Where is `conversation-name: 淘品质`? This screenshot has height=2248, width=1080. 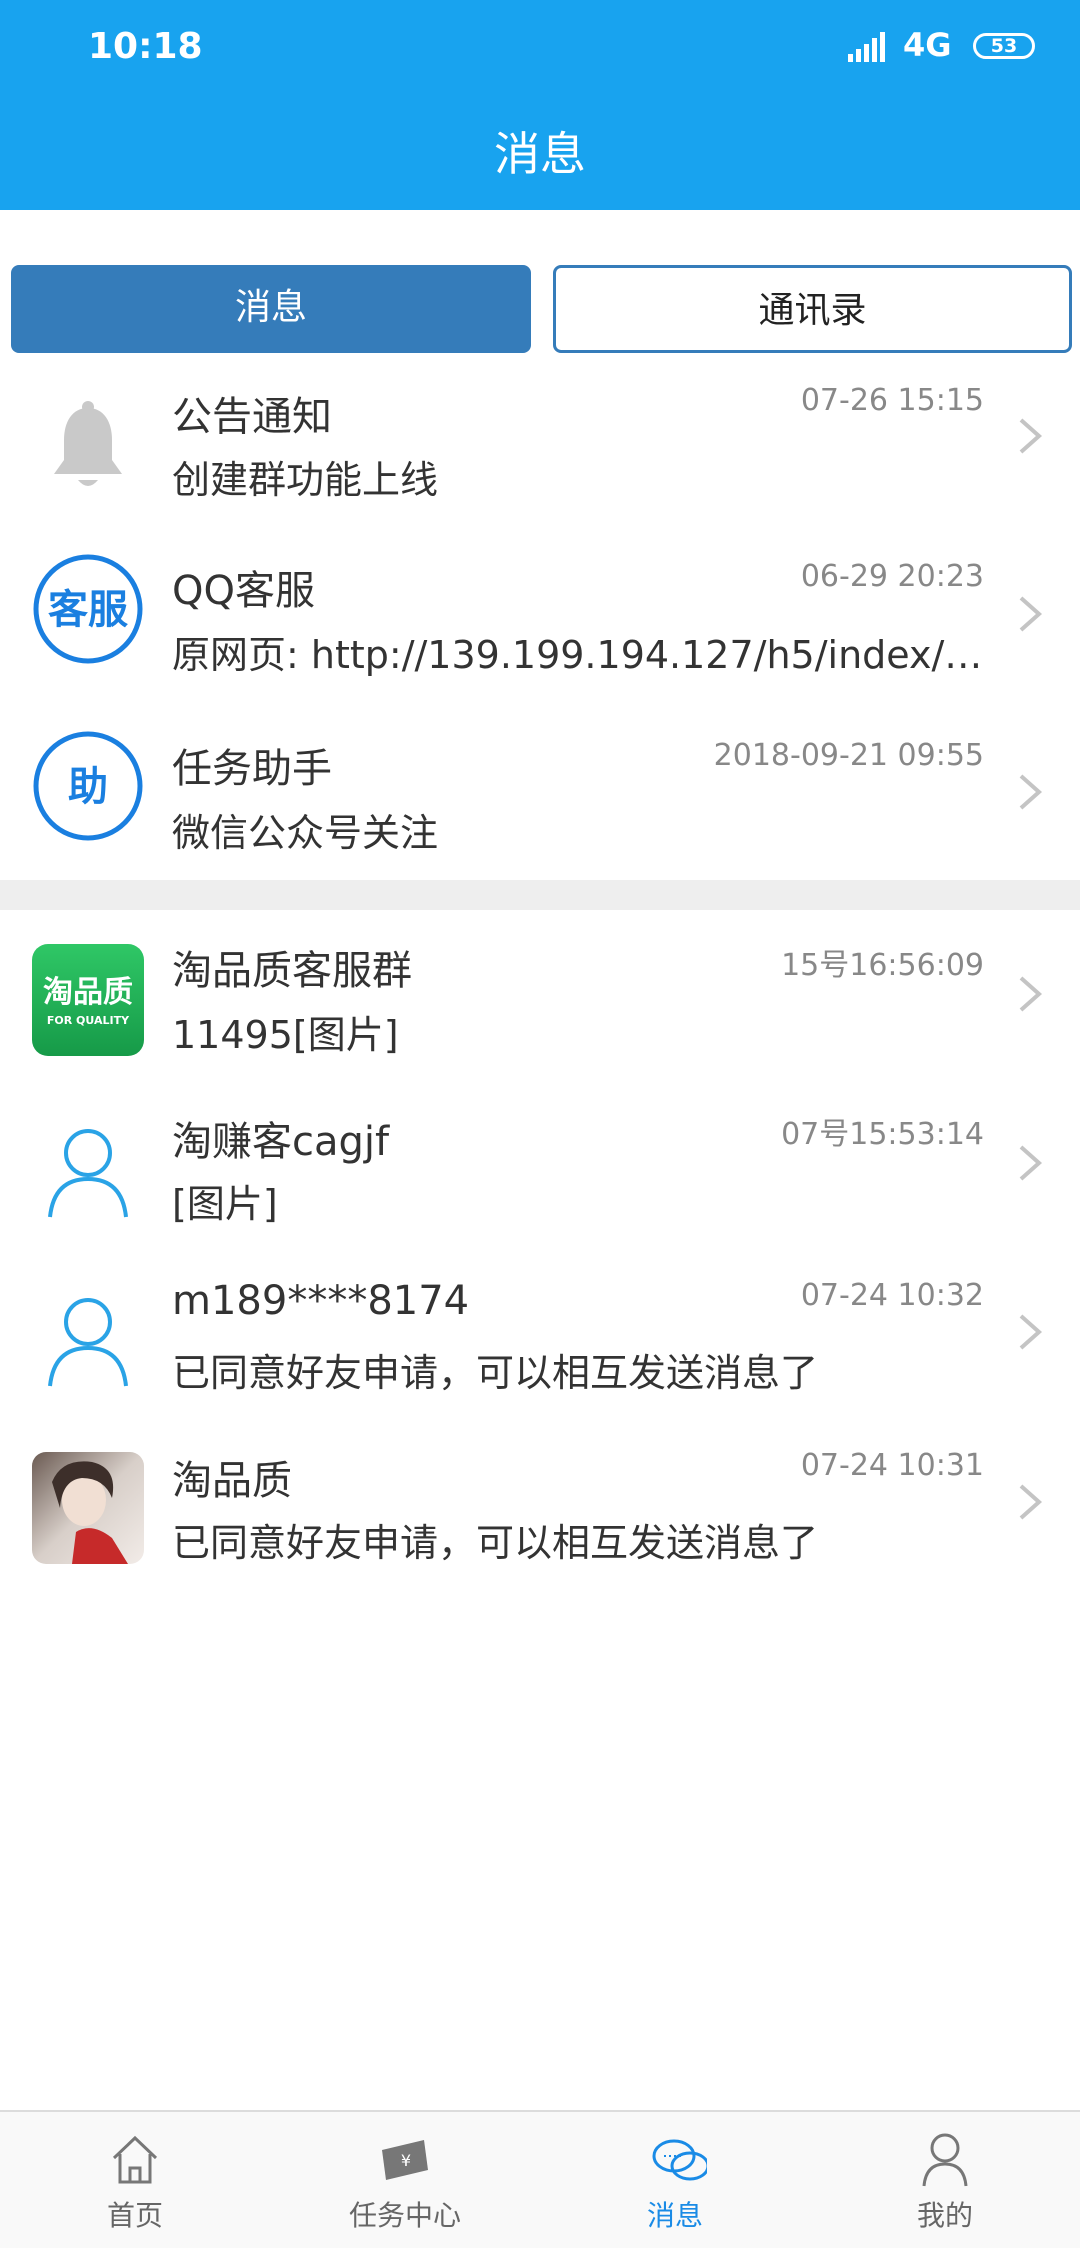
conversation-name: 淘品质 is located at coordinates (232, 1481).